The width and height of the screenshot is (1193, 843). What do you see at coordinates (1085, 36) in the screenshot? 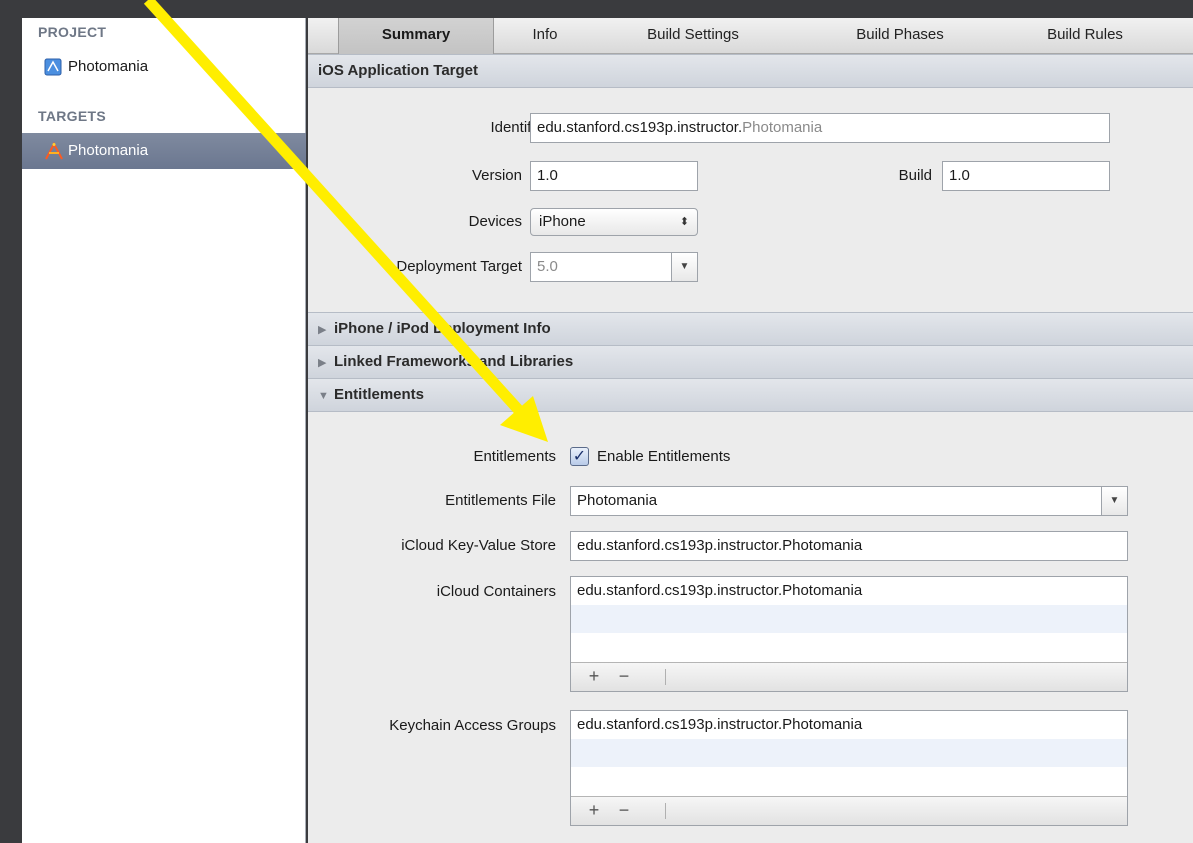
I see `tab-build-rules: Build Rules` at bounding box center [1085, 36].